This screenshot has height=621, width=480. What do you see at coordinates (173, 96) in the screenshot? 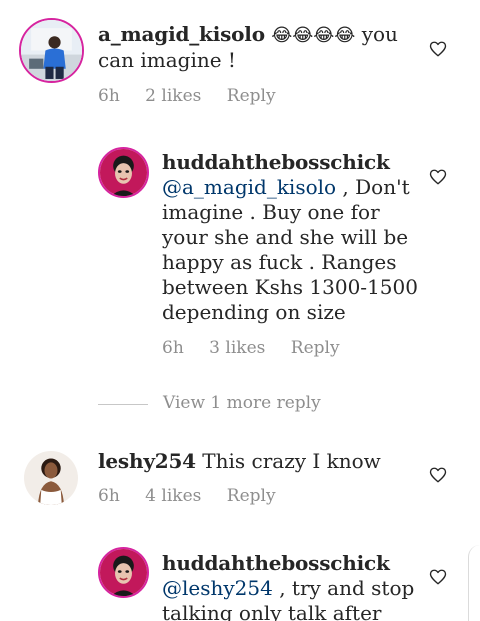
I see `comment-likes: 2 likes` at bounding box center [173, 96].